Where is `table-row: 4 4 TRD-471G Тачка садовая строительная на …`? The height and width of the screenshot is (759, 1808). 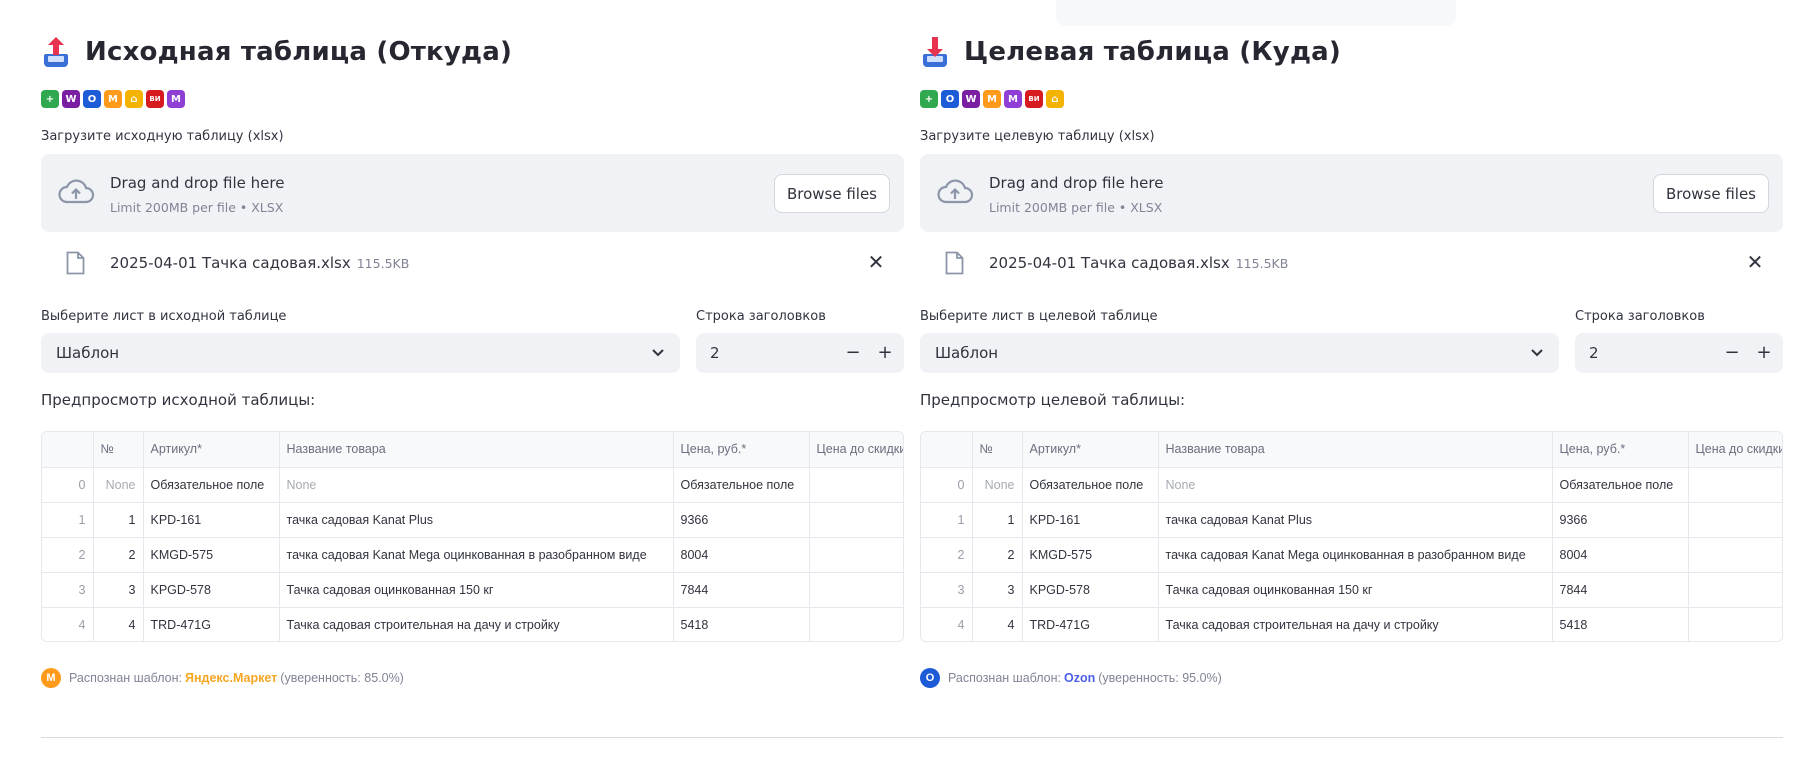 table-row: 4 4 TRD-471G Тачка садовая строительная на … is located at coordinates (472, 624).